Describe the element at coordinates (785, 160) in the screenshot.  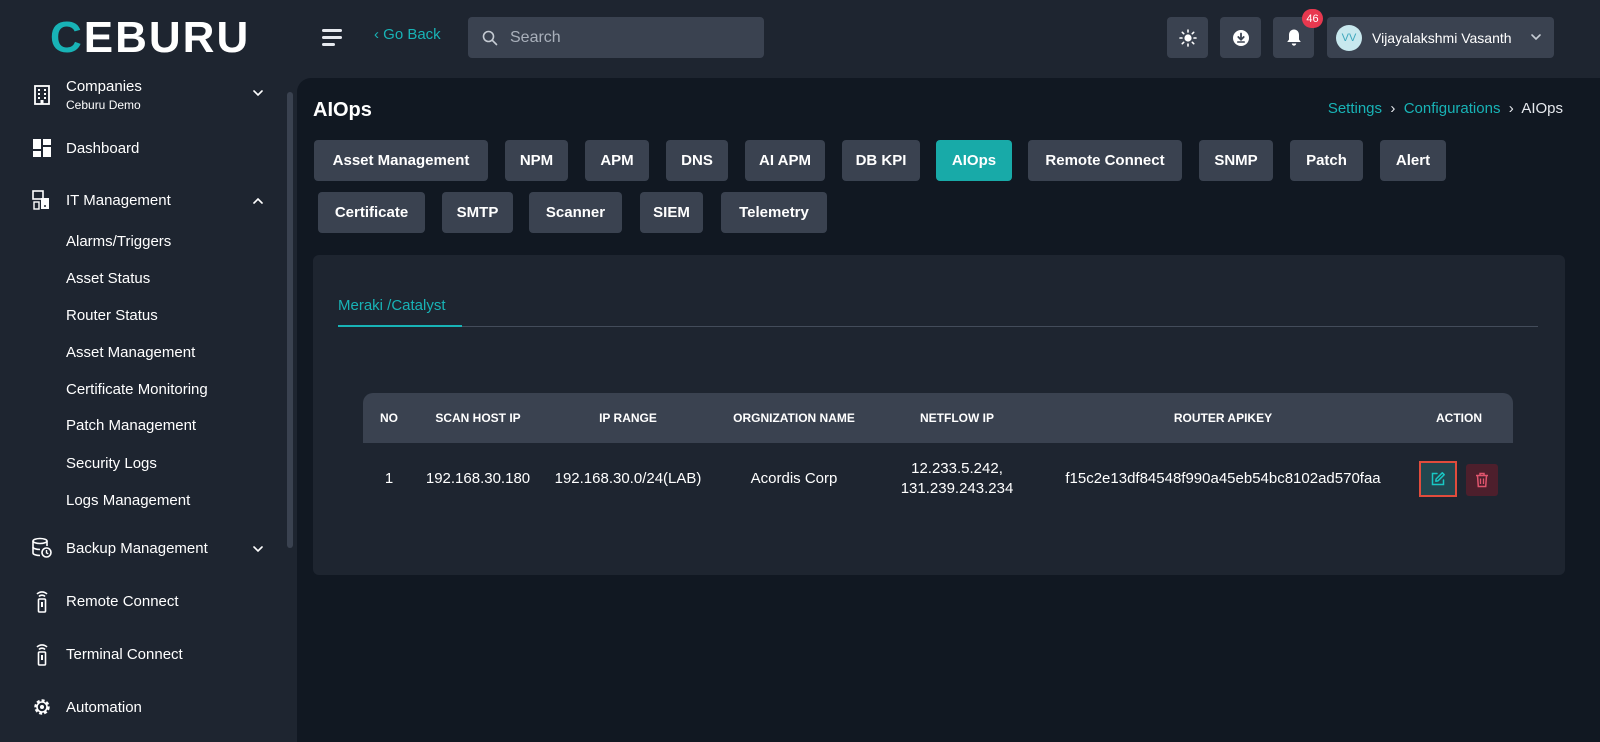
I see `tab-ai-apm: AI APM` at that location.